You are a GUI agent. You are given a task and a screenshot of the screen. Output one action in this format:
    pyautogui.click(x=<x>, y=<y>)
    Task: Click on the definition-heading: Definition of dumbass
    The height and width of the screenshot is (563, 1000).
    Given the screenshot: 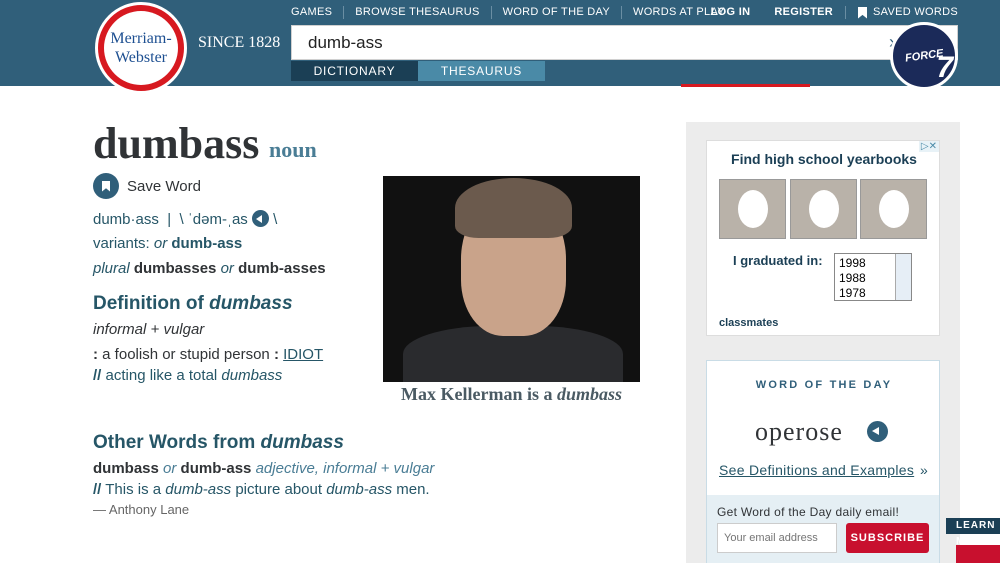 What is the action you would take?
    pyautogui.click(x=193, y=304)
    